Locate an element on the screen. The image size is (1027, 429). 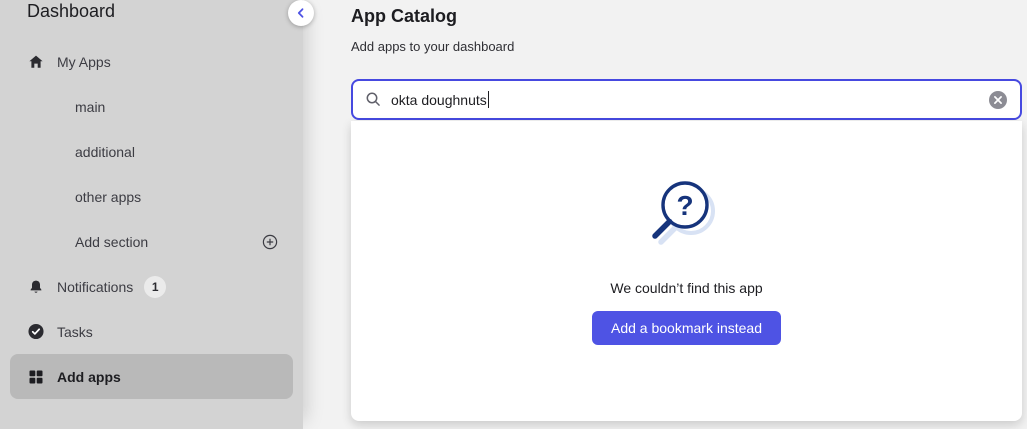
search-input-value: okta doughnuts is located at coordinates (439, 99).